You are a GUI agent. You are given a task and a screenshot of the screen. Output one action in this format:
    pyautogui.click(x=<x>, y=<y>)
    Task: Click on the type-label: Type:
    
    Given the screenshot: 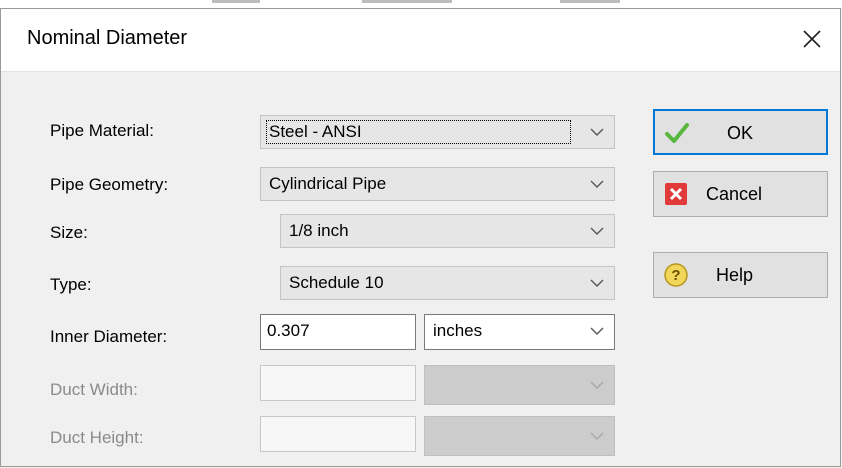 What is the action you would take?
    pyautogui.click(x=71, y=284)
    